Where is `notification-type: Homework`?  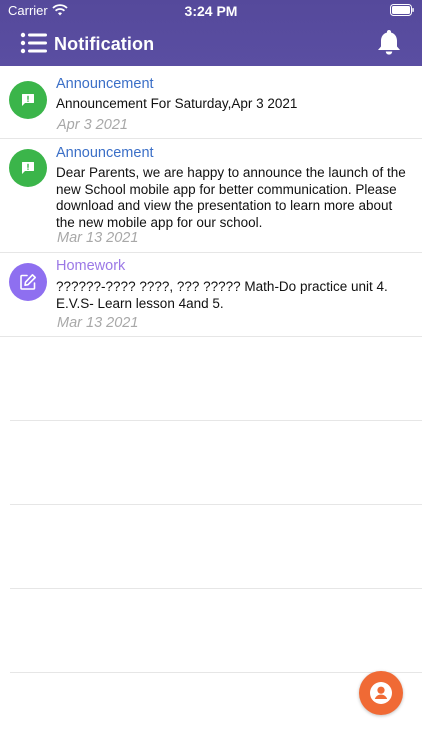 notification-type: Homework is located at coordinates (91, 266).